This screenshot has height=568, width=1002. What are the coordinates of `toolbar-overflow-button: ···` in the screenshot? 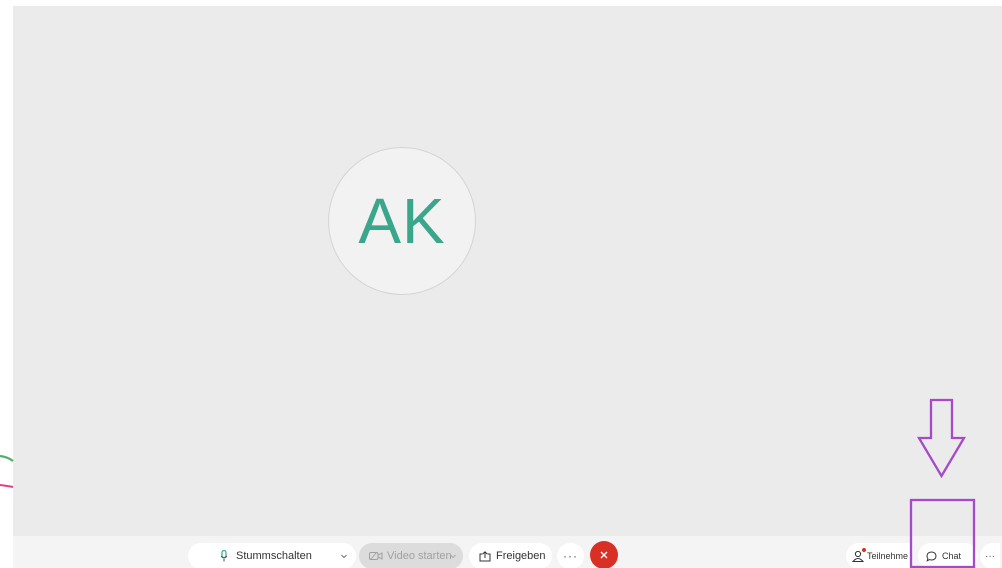 It's located at (990, 555).